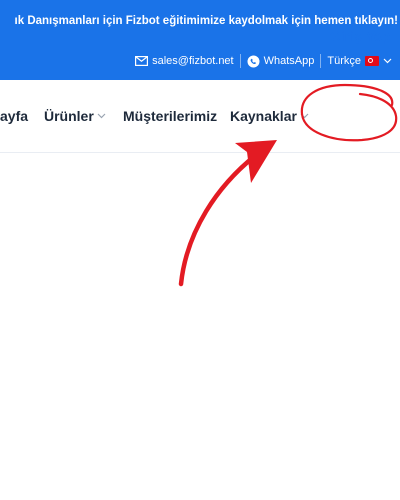 This screenshot has height=500, width=400. What do you see at coordinates (344, 61) in the screenshot?
I see `language-text: Türkçe` at bounding box center [344, 61].